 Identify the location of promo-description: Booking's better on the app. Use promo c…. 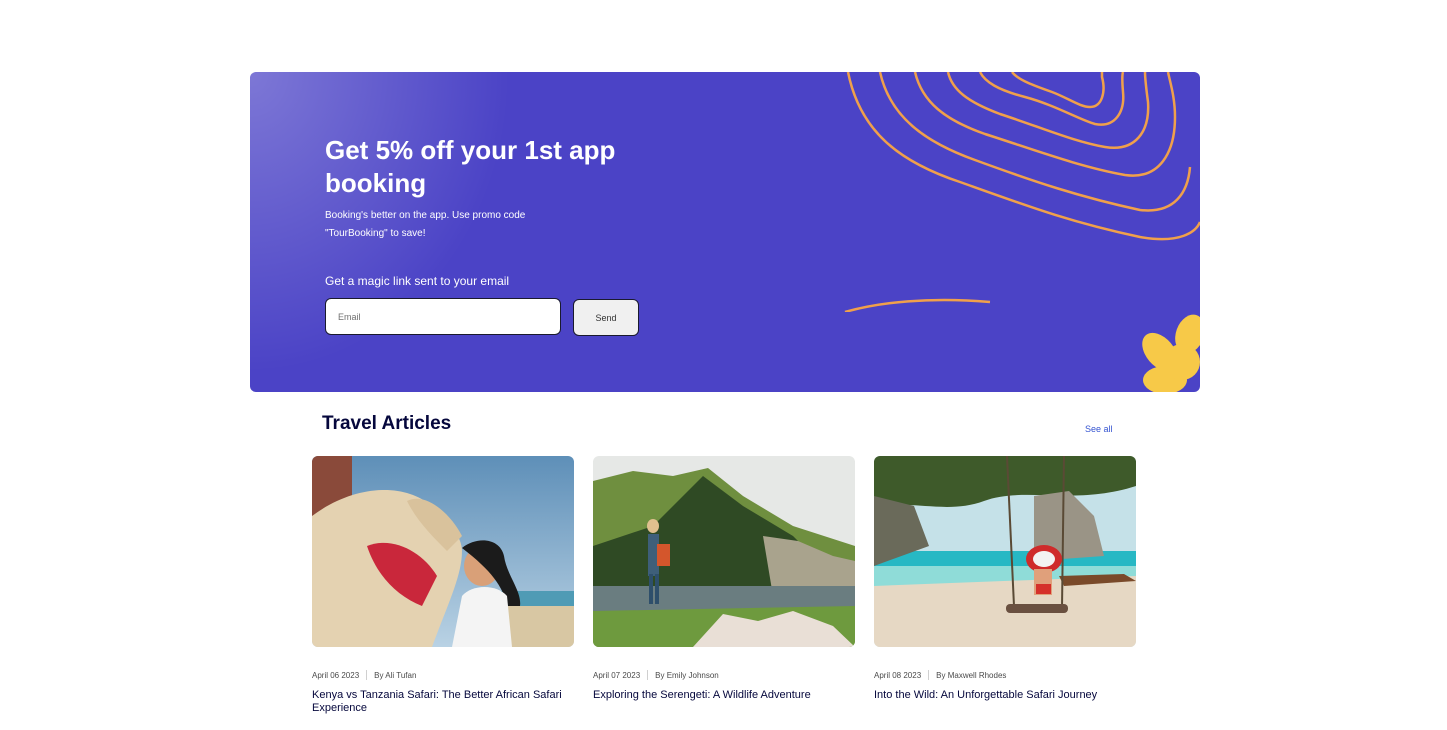
(425, 224).